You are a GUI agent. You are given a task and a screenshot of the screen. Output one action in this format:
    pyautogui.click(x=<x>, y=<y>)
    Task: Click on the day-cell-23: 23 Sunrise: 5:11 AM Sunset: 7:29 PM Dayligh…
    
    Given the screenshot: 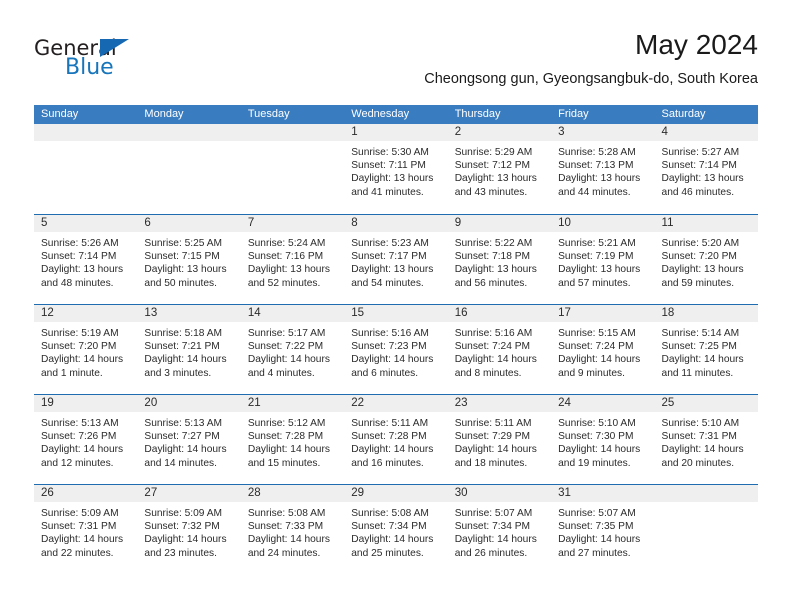 What is the action you would take?
    pyautogui.click(x=499, y=439)
    